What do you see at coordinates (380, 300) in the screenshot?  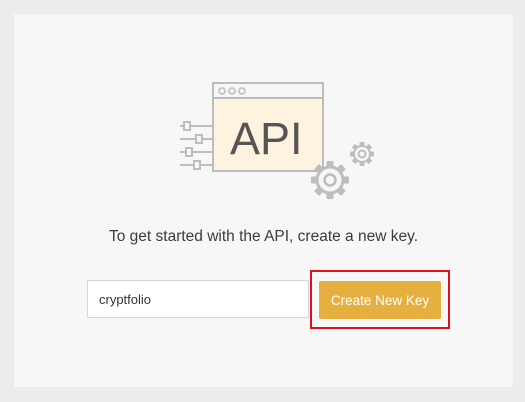 I see `create-new-key-button: Create New Key` at bounding box center [380, 300].